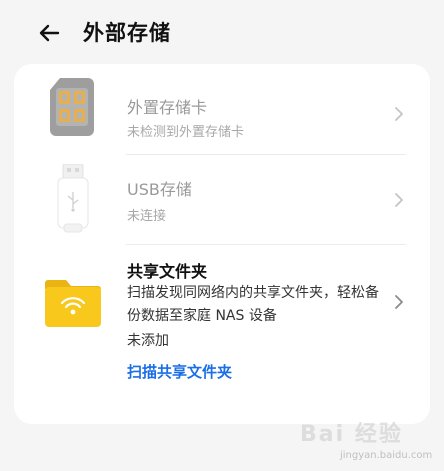  Describe the element at coordinates (222, 33) in the screenshot. I see `header: 外部存储` at that location.